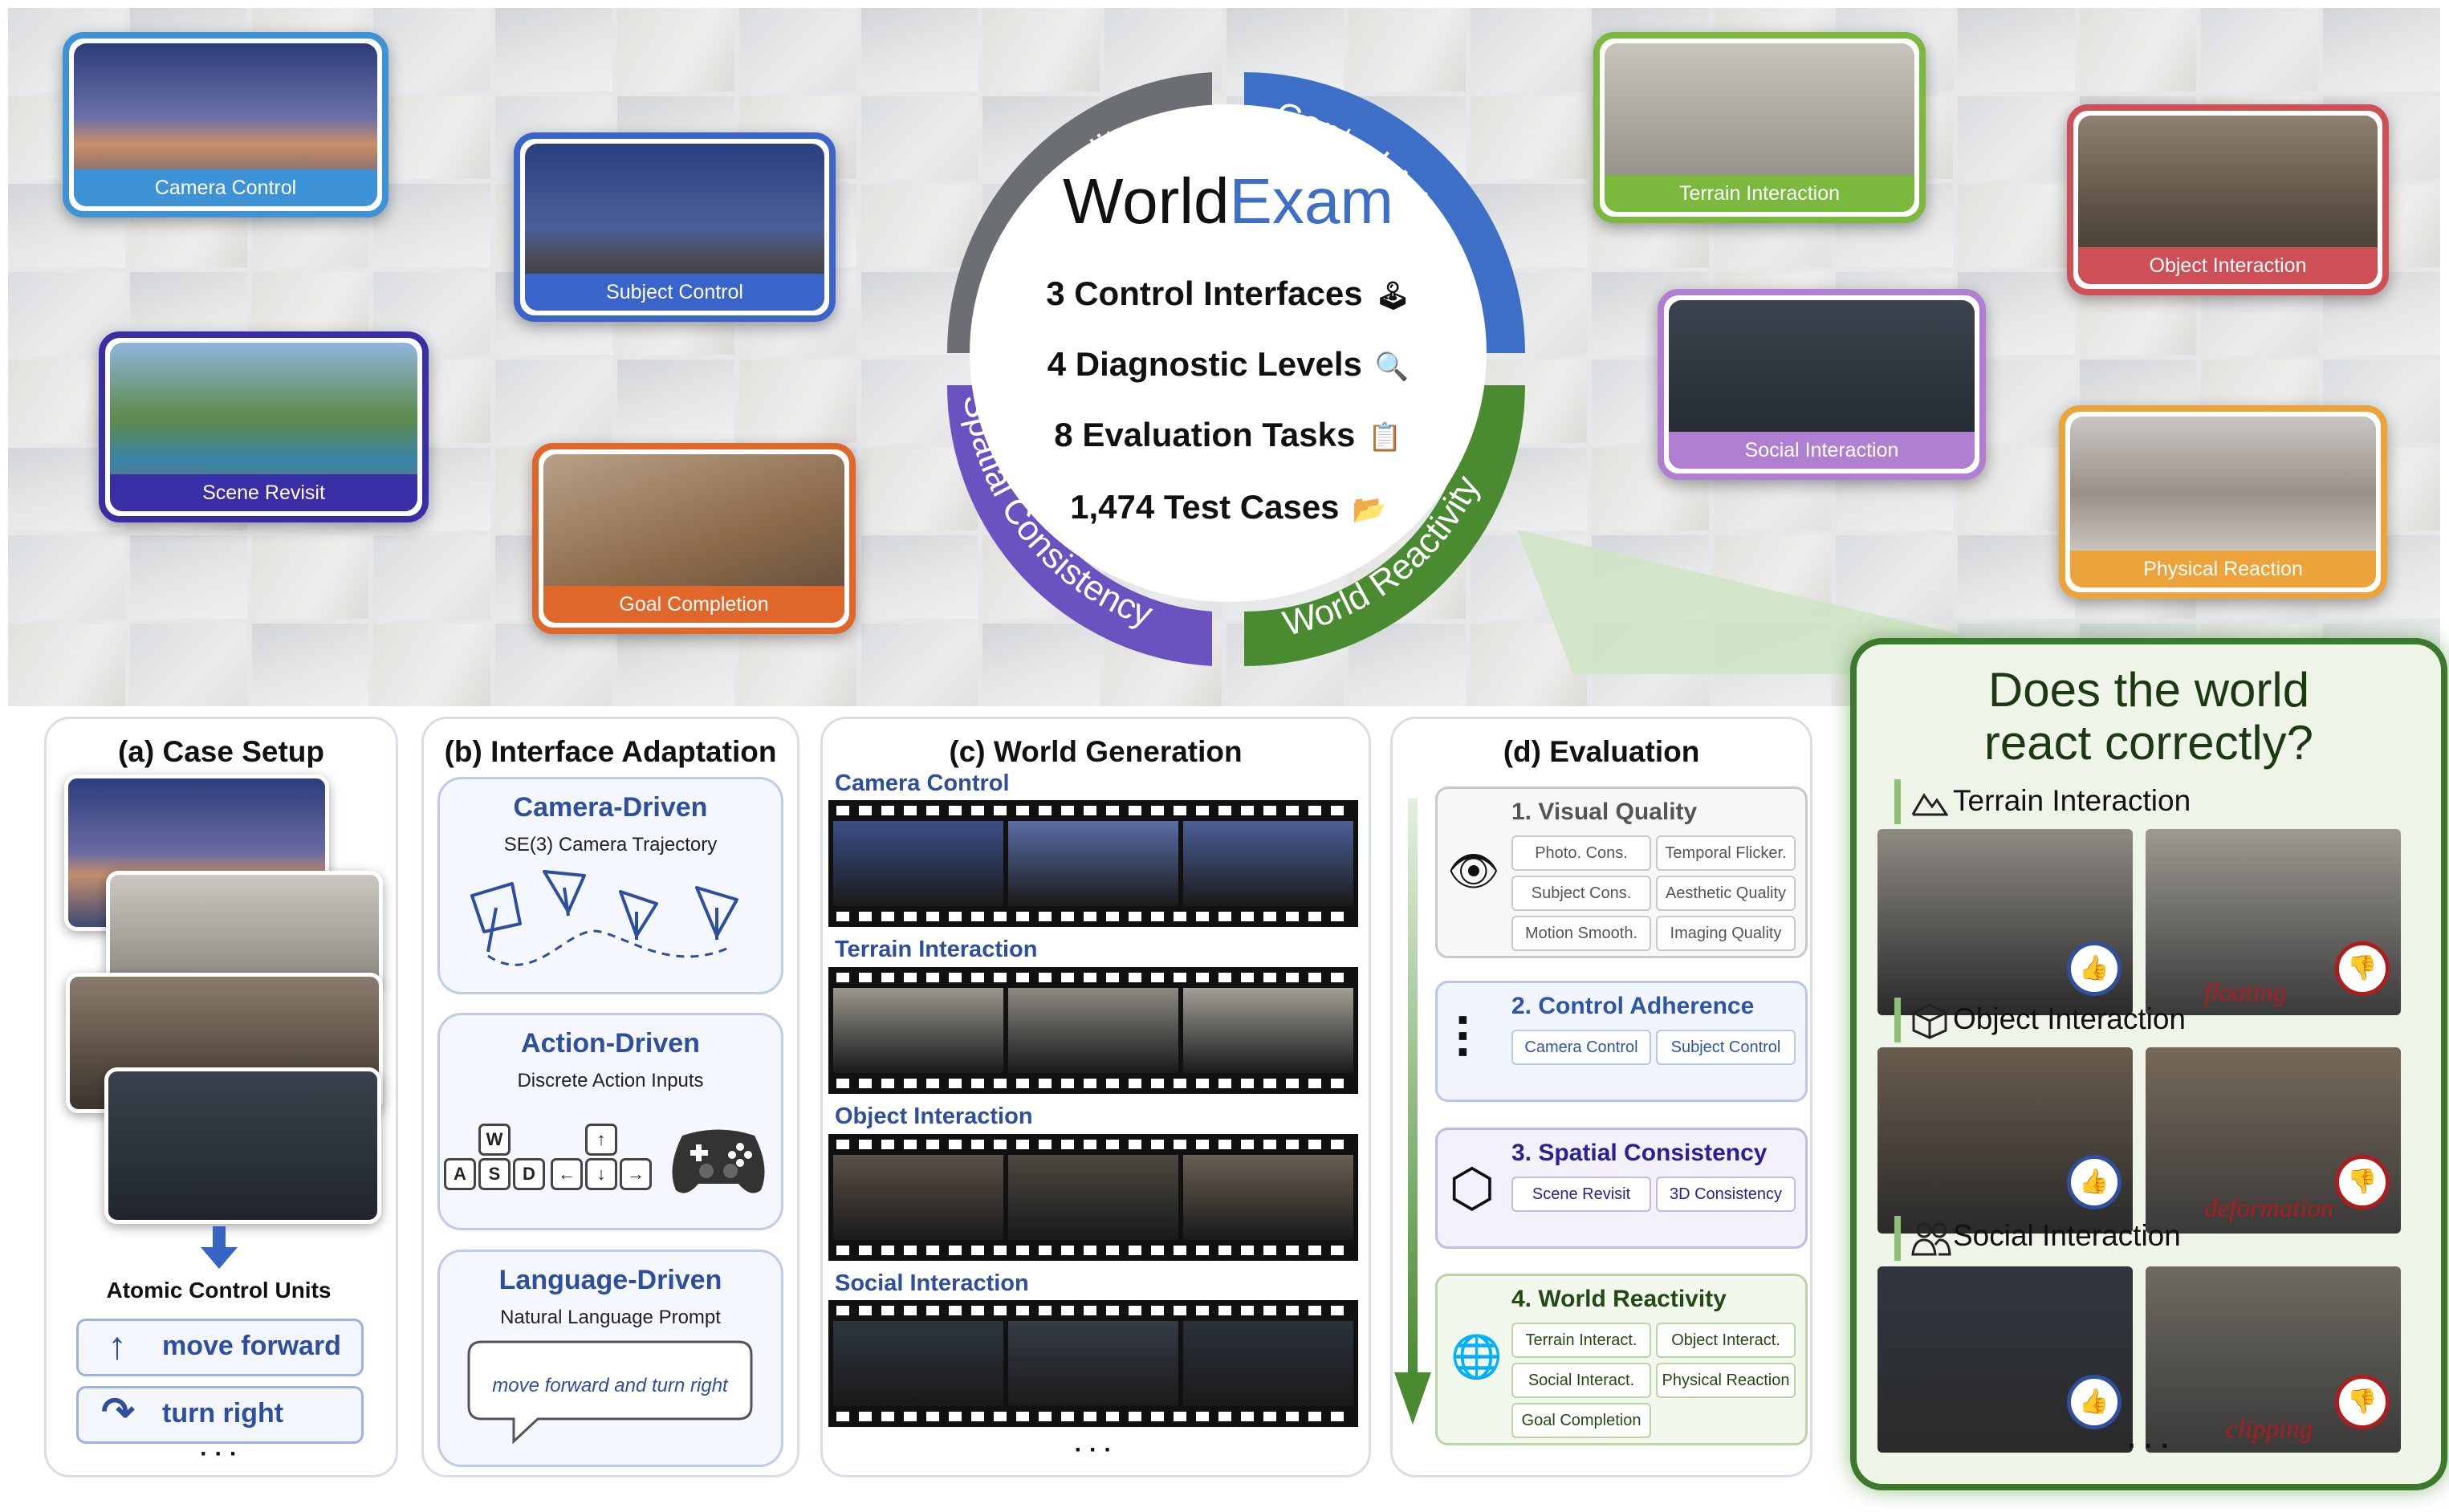 The image size is (2449, 1512). What do you see at coordinates (1093, 1030) in the screenshot?
I see `film-strip-terrain-interaction` at bounding box center [1093, 1030].